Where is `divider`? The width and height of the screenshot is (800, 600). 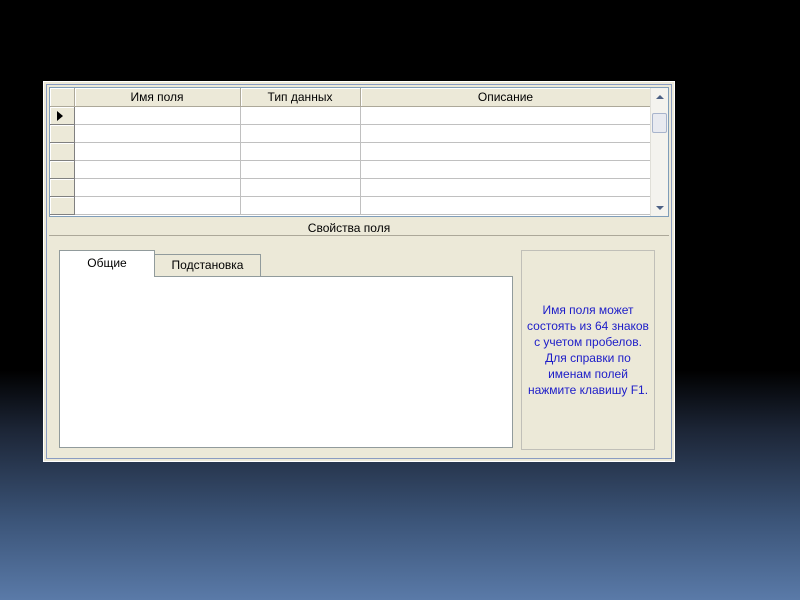 divider is located at coordinates (359, 235).